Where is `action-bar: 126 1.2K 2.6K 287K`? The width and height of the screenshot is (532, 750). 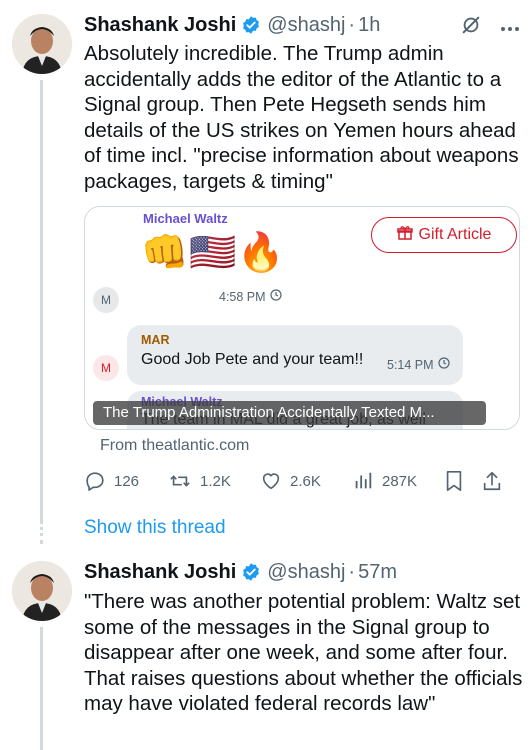 action-bar: 126 1.2K 2.6K 287K is located at coordinates (302, 481).